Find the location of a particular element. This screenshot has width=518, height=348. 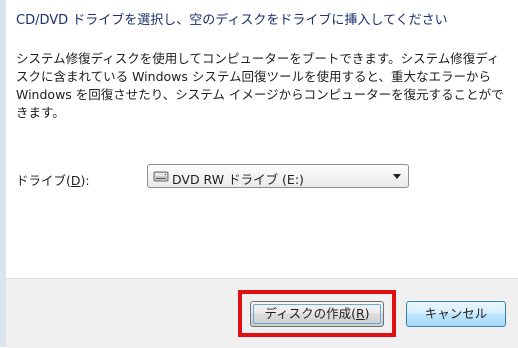

drive-label: ドライブ(D): is located at coordinates (53, 179).